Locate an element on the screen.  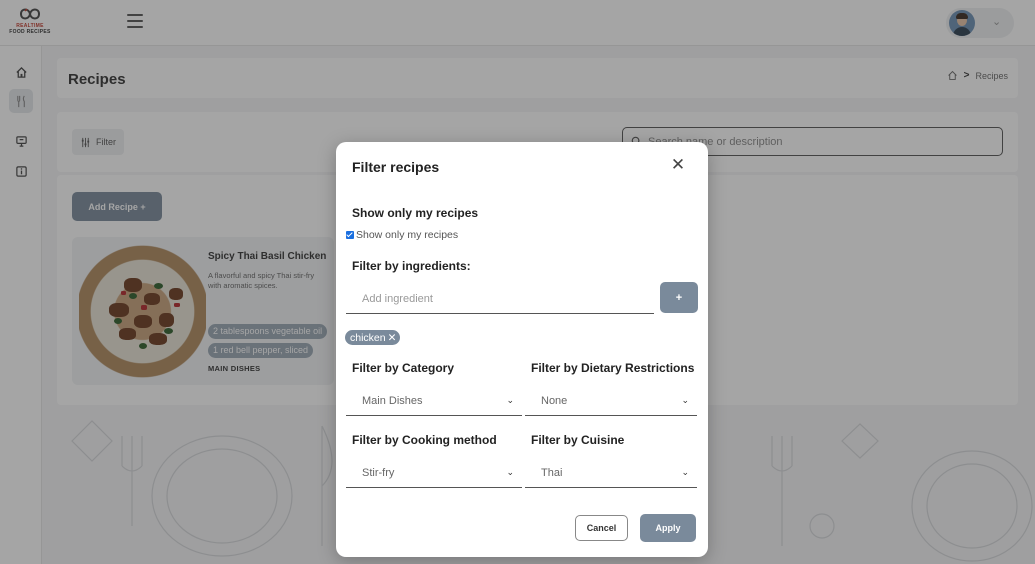
cuisine-heading: Filter by Cuisine is located at coordinates (578, 440).